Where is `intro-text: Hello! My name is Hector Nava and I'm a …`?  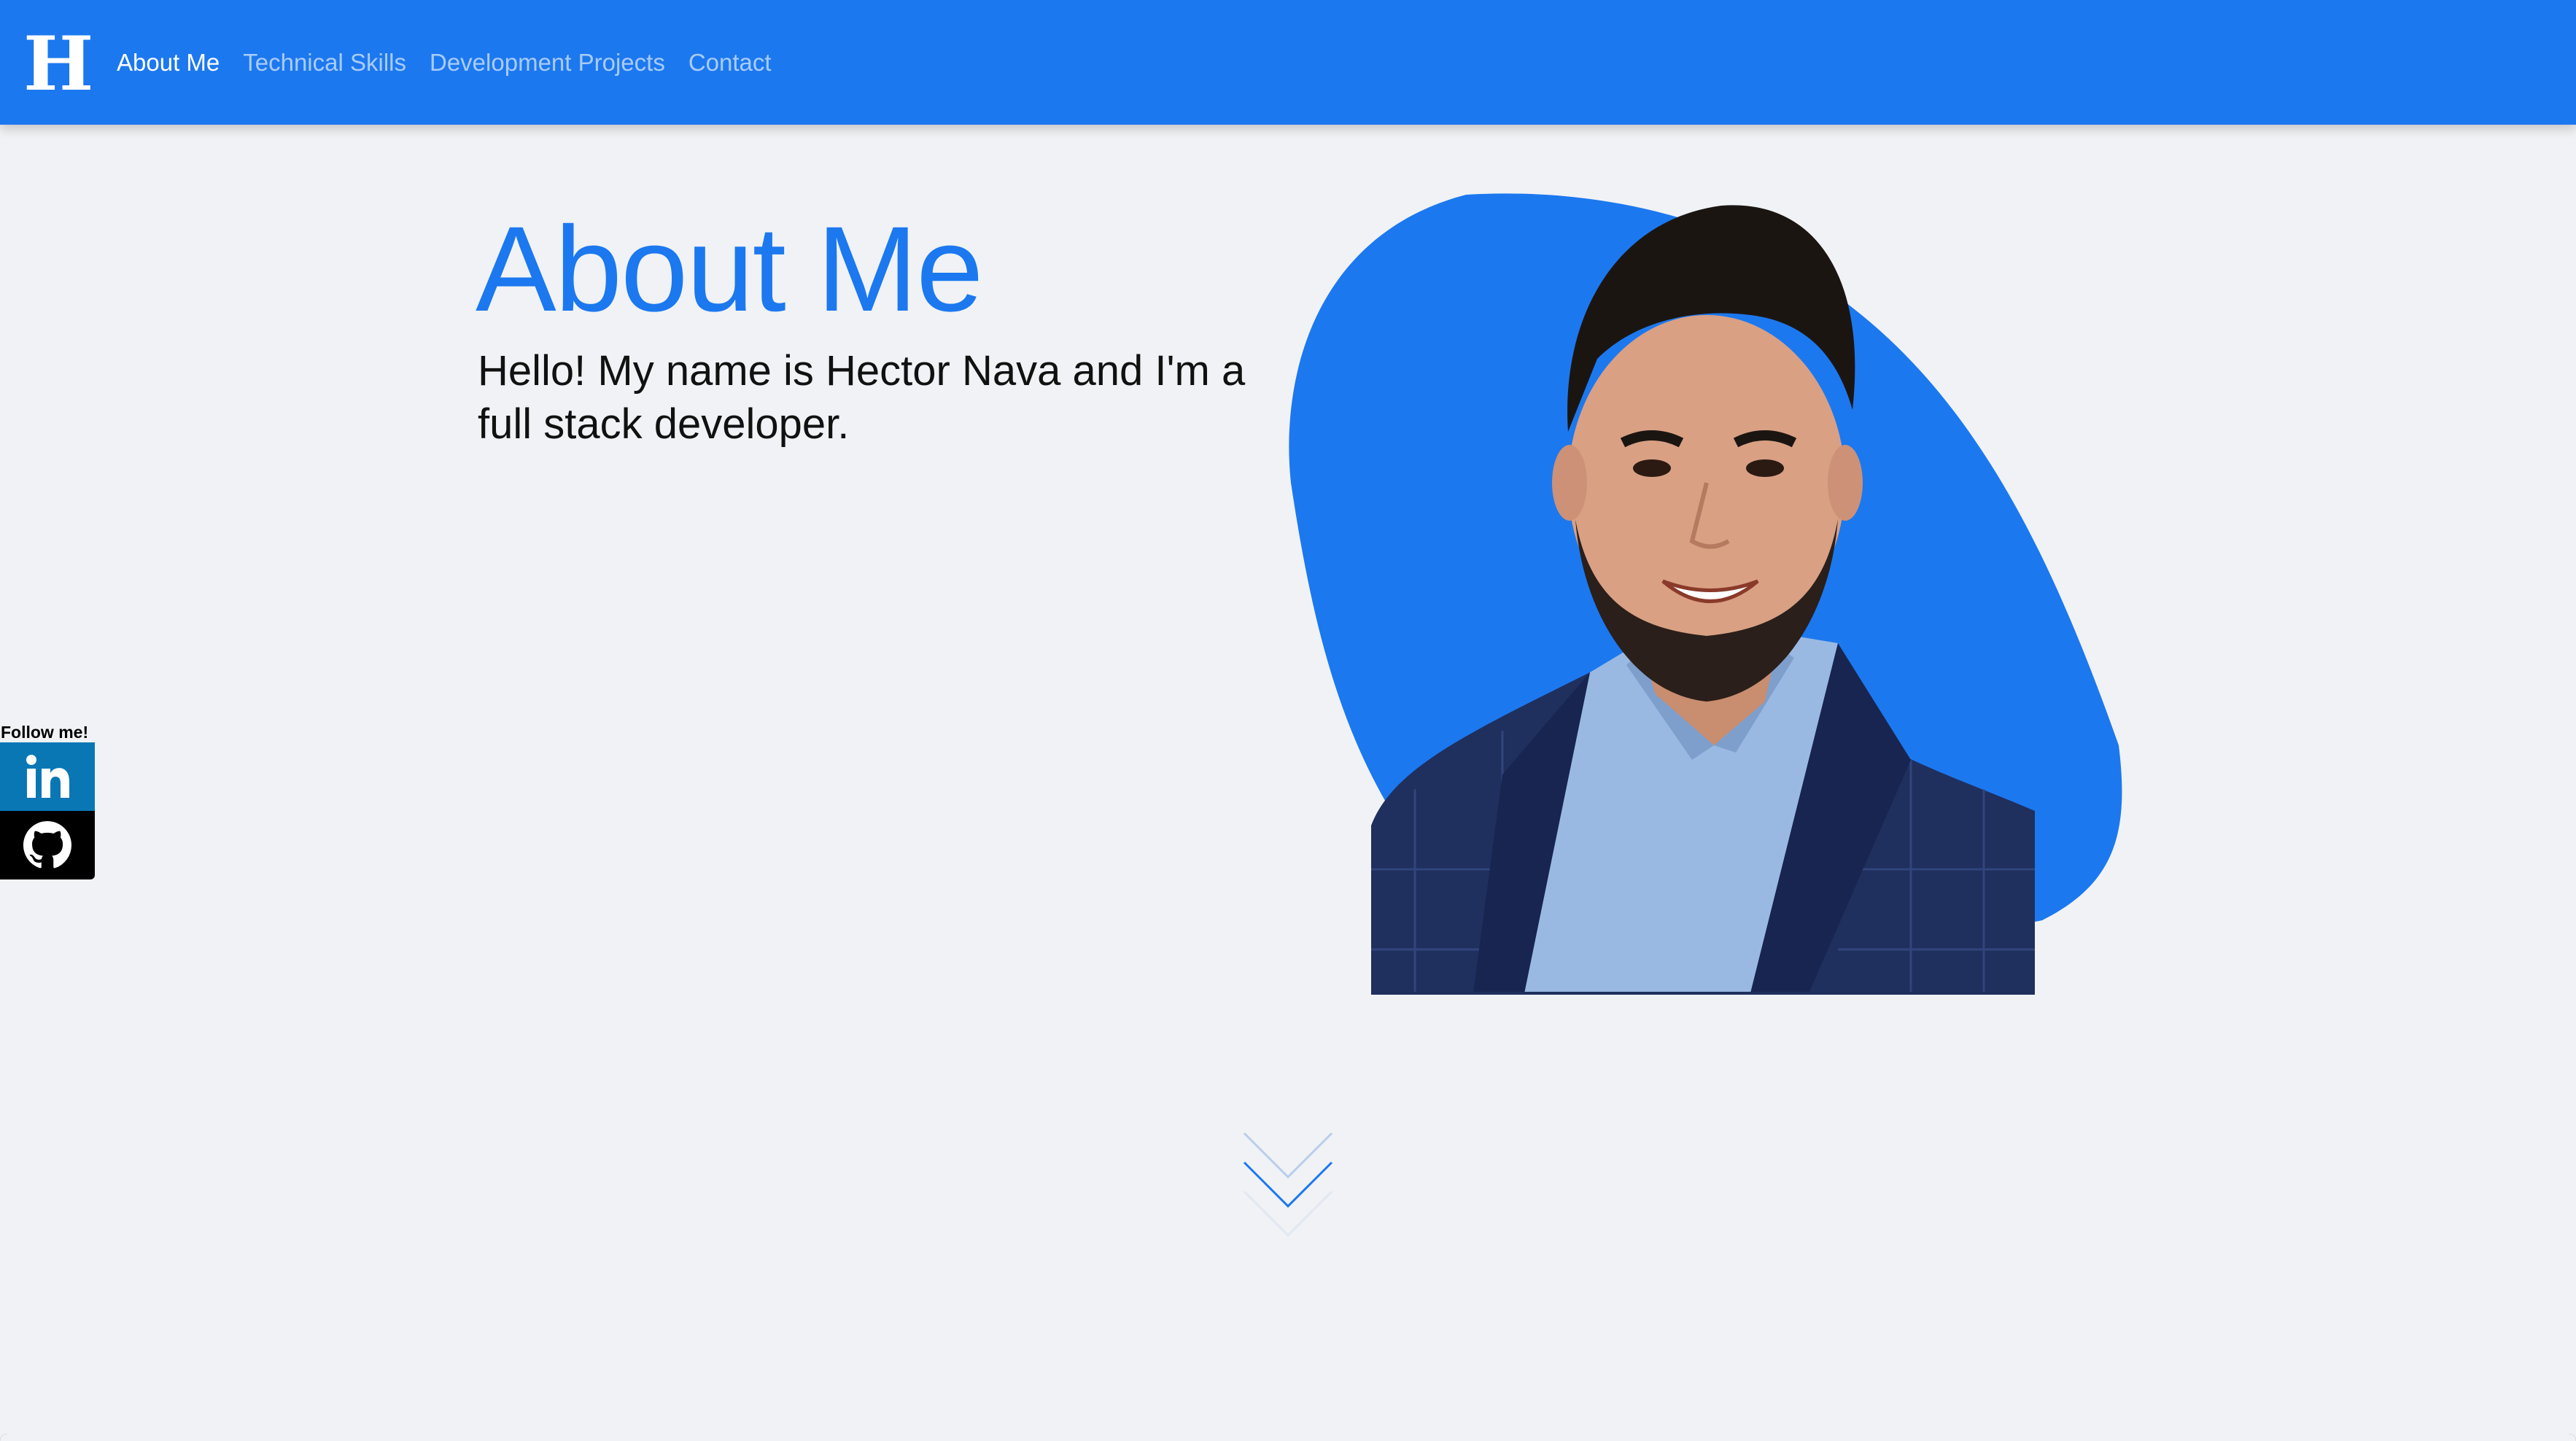
intro-text: Hello! My name is Hector Nava and I'm a … is located at coordinates (862, 397).